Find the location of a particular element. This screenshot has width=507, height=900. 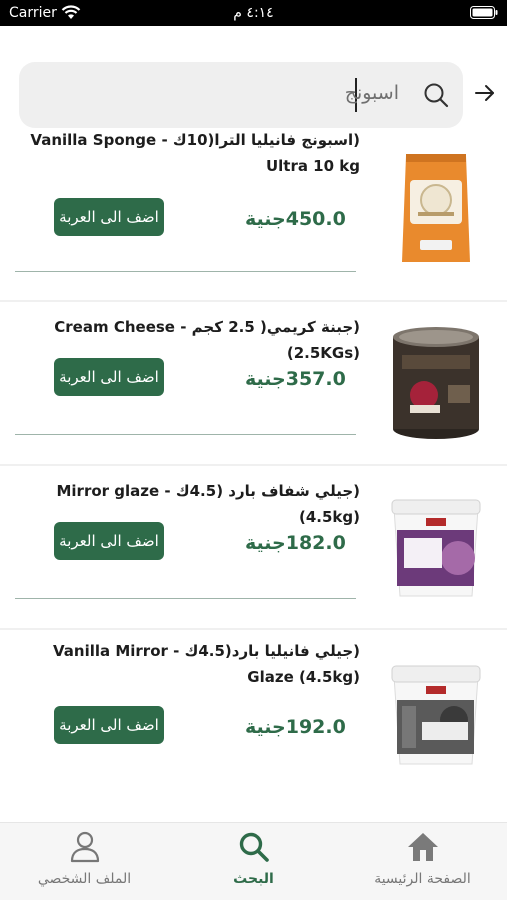

search-query: اسبونج is located at coordinates (371, 93).